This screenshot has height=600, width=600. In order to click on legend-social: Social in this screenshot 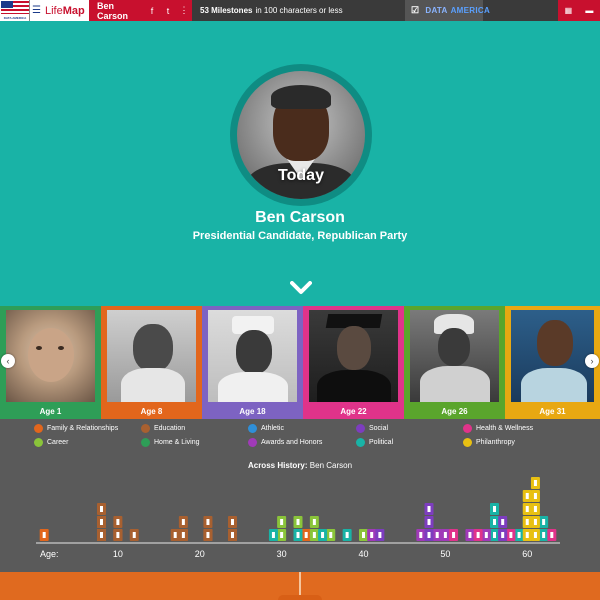, I will do `click(372, 428)`.